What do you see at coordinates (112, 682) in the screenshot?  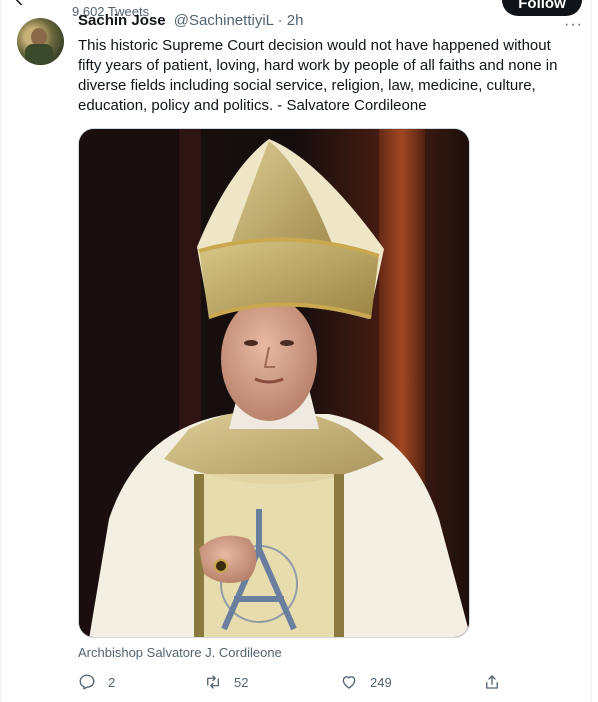 I see `reply-count: 2` at bounding box center [112, 682].